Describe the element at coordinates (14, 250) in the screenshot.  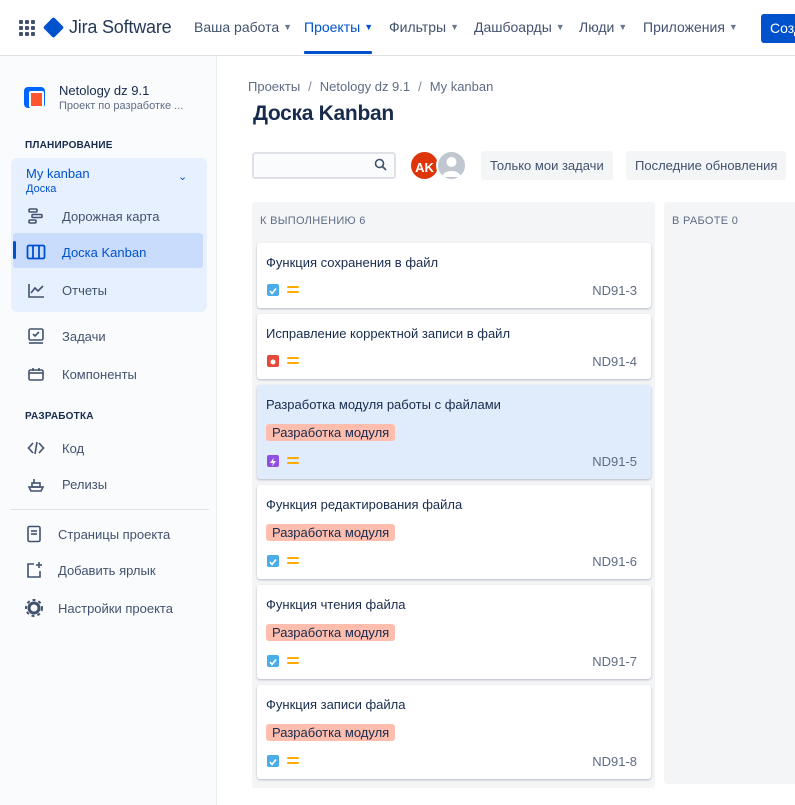
I see `active-item-indicator` at that location.